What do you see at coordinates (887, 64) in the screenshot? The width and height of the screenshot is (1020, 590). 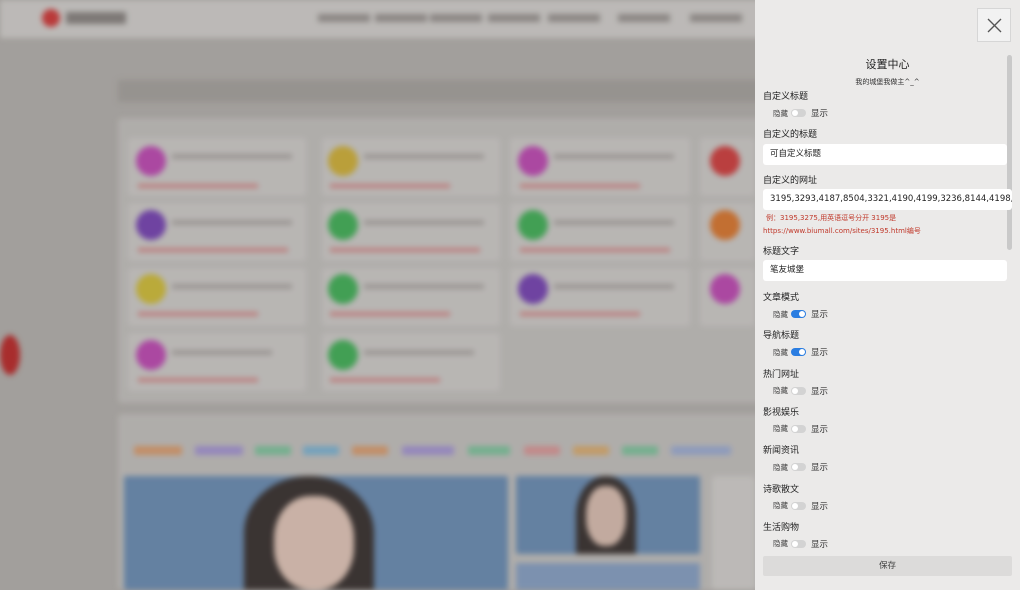 I see `drawer-title: 设置中心` at bounding box center [887, 64].